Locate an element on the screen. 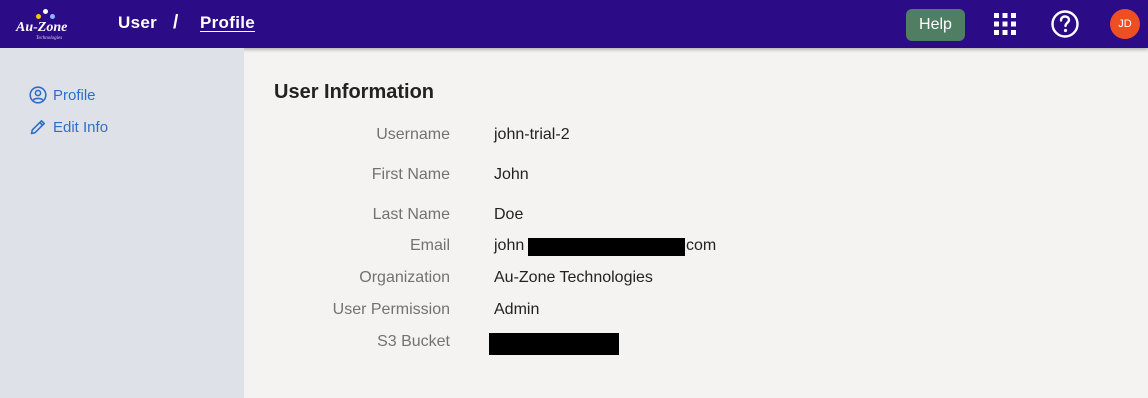 The image size is (1148, 398). sidebar-item-label: Profile is located at coordinates (74, 95).